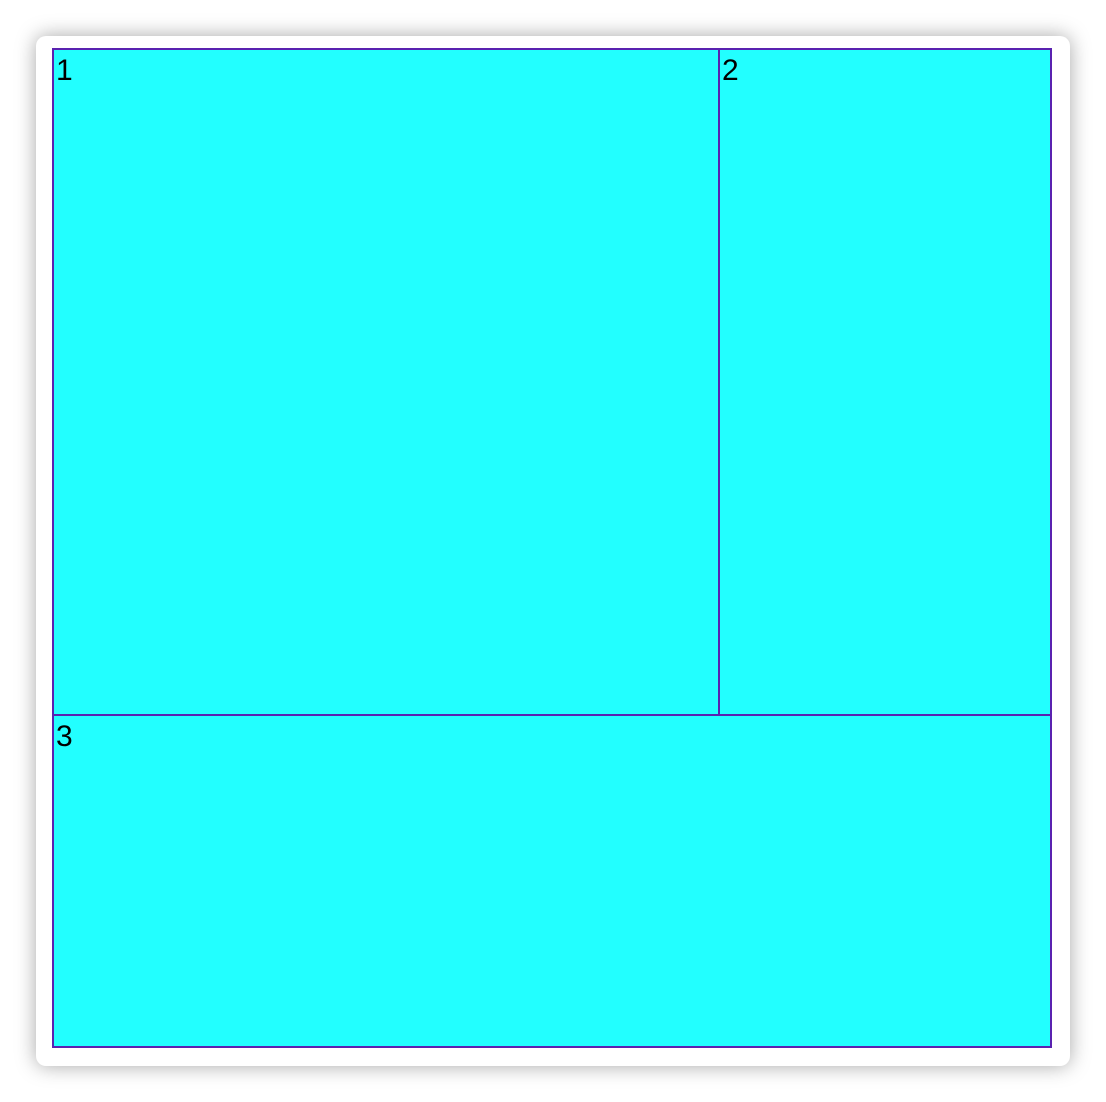 Image resolution: width=1106 pixels, height=1102 pixels. Describe the element at coordinates (730, 70) in the screenshot. I see `cell-2-label: 2` at that location.